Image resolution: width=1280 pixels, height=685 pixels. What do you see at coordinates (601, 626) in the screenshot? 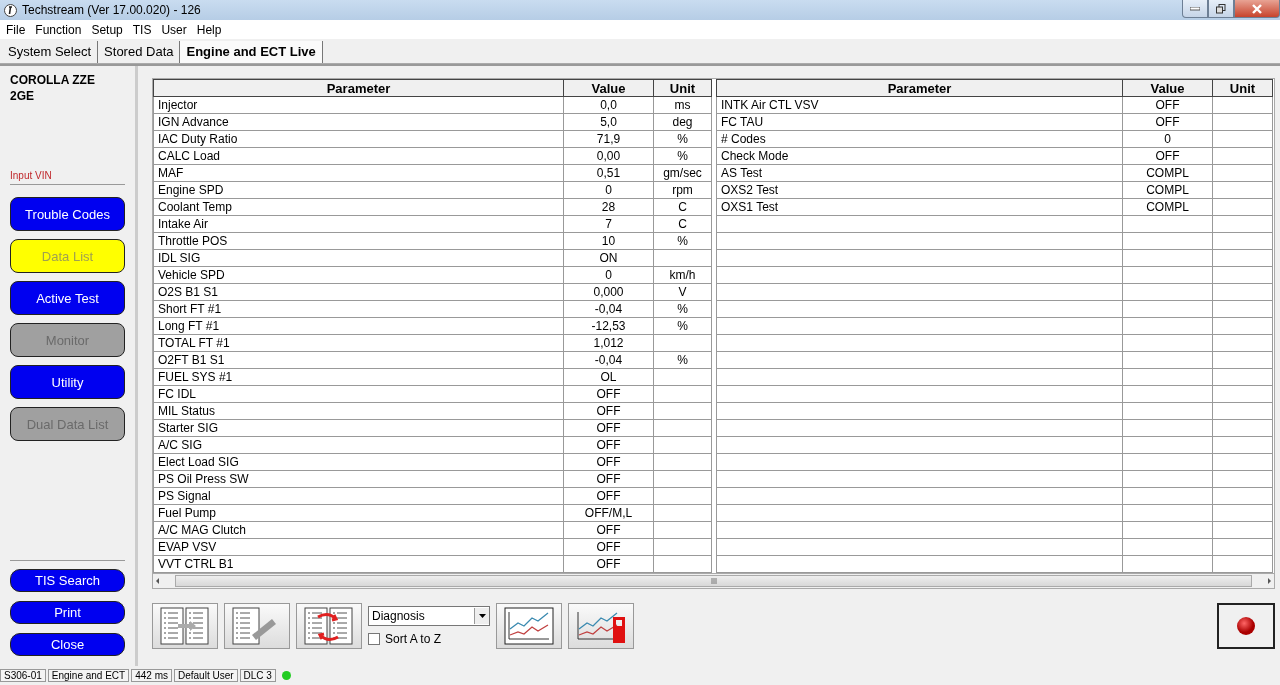
I see `graph-fuel-button` at bounding box center [601, 626].